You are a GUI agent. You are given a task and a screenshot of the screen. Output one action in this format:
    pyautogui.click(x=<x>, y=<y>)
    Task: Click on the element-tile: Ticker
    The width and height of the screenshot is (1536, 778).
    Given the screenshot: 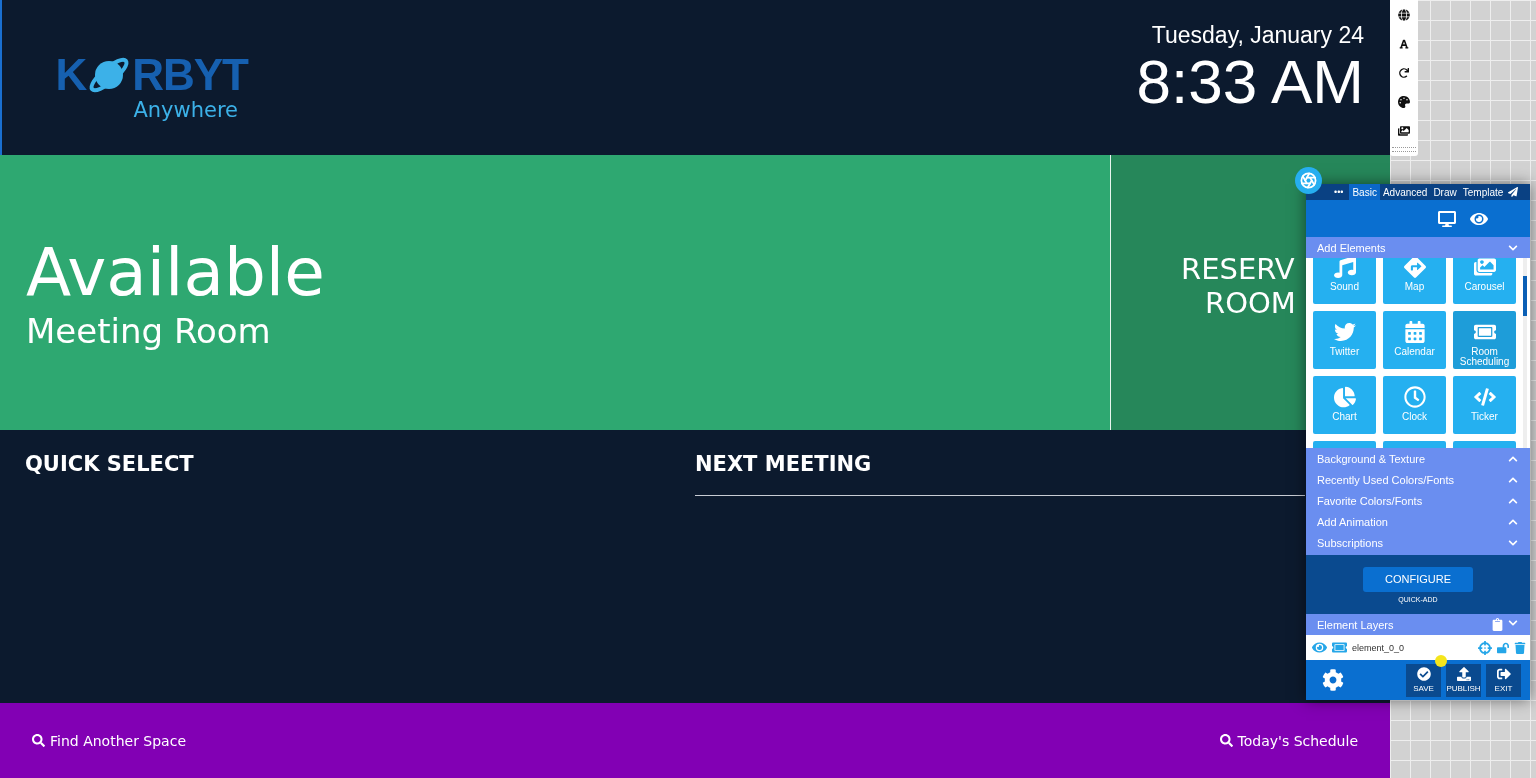 What is the action you would take?
    pyautogui.click(x=1484, y=405)
    